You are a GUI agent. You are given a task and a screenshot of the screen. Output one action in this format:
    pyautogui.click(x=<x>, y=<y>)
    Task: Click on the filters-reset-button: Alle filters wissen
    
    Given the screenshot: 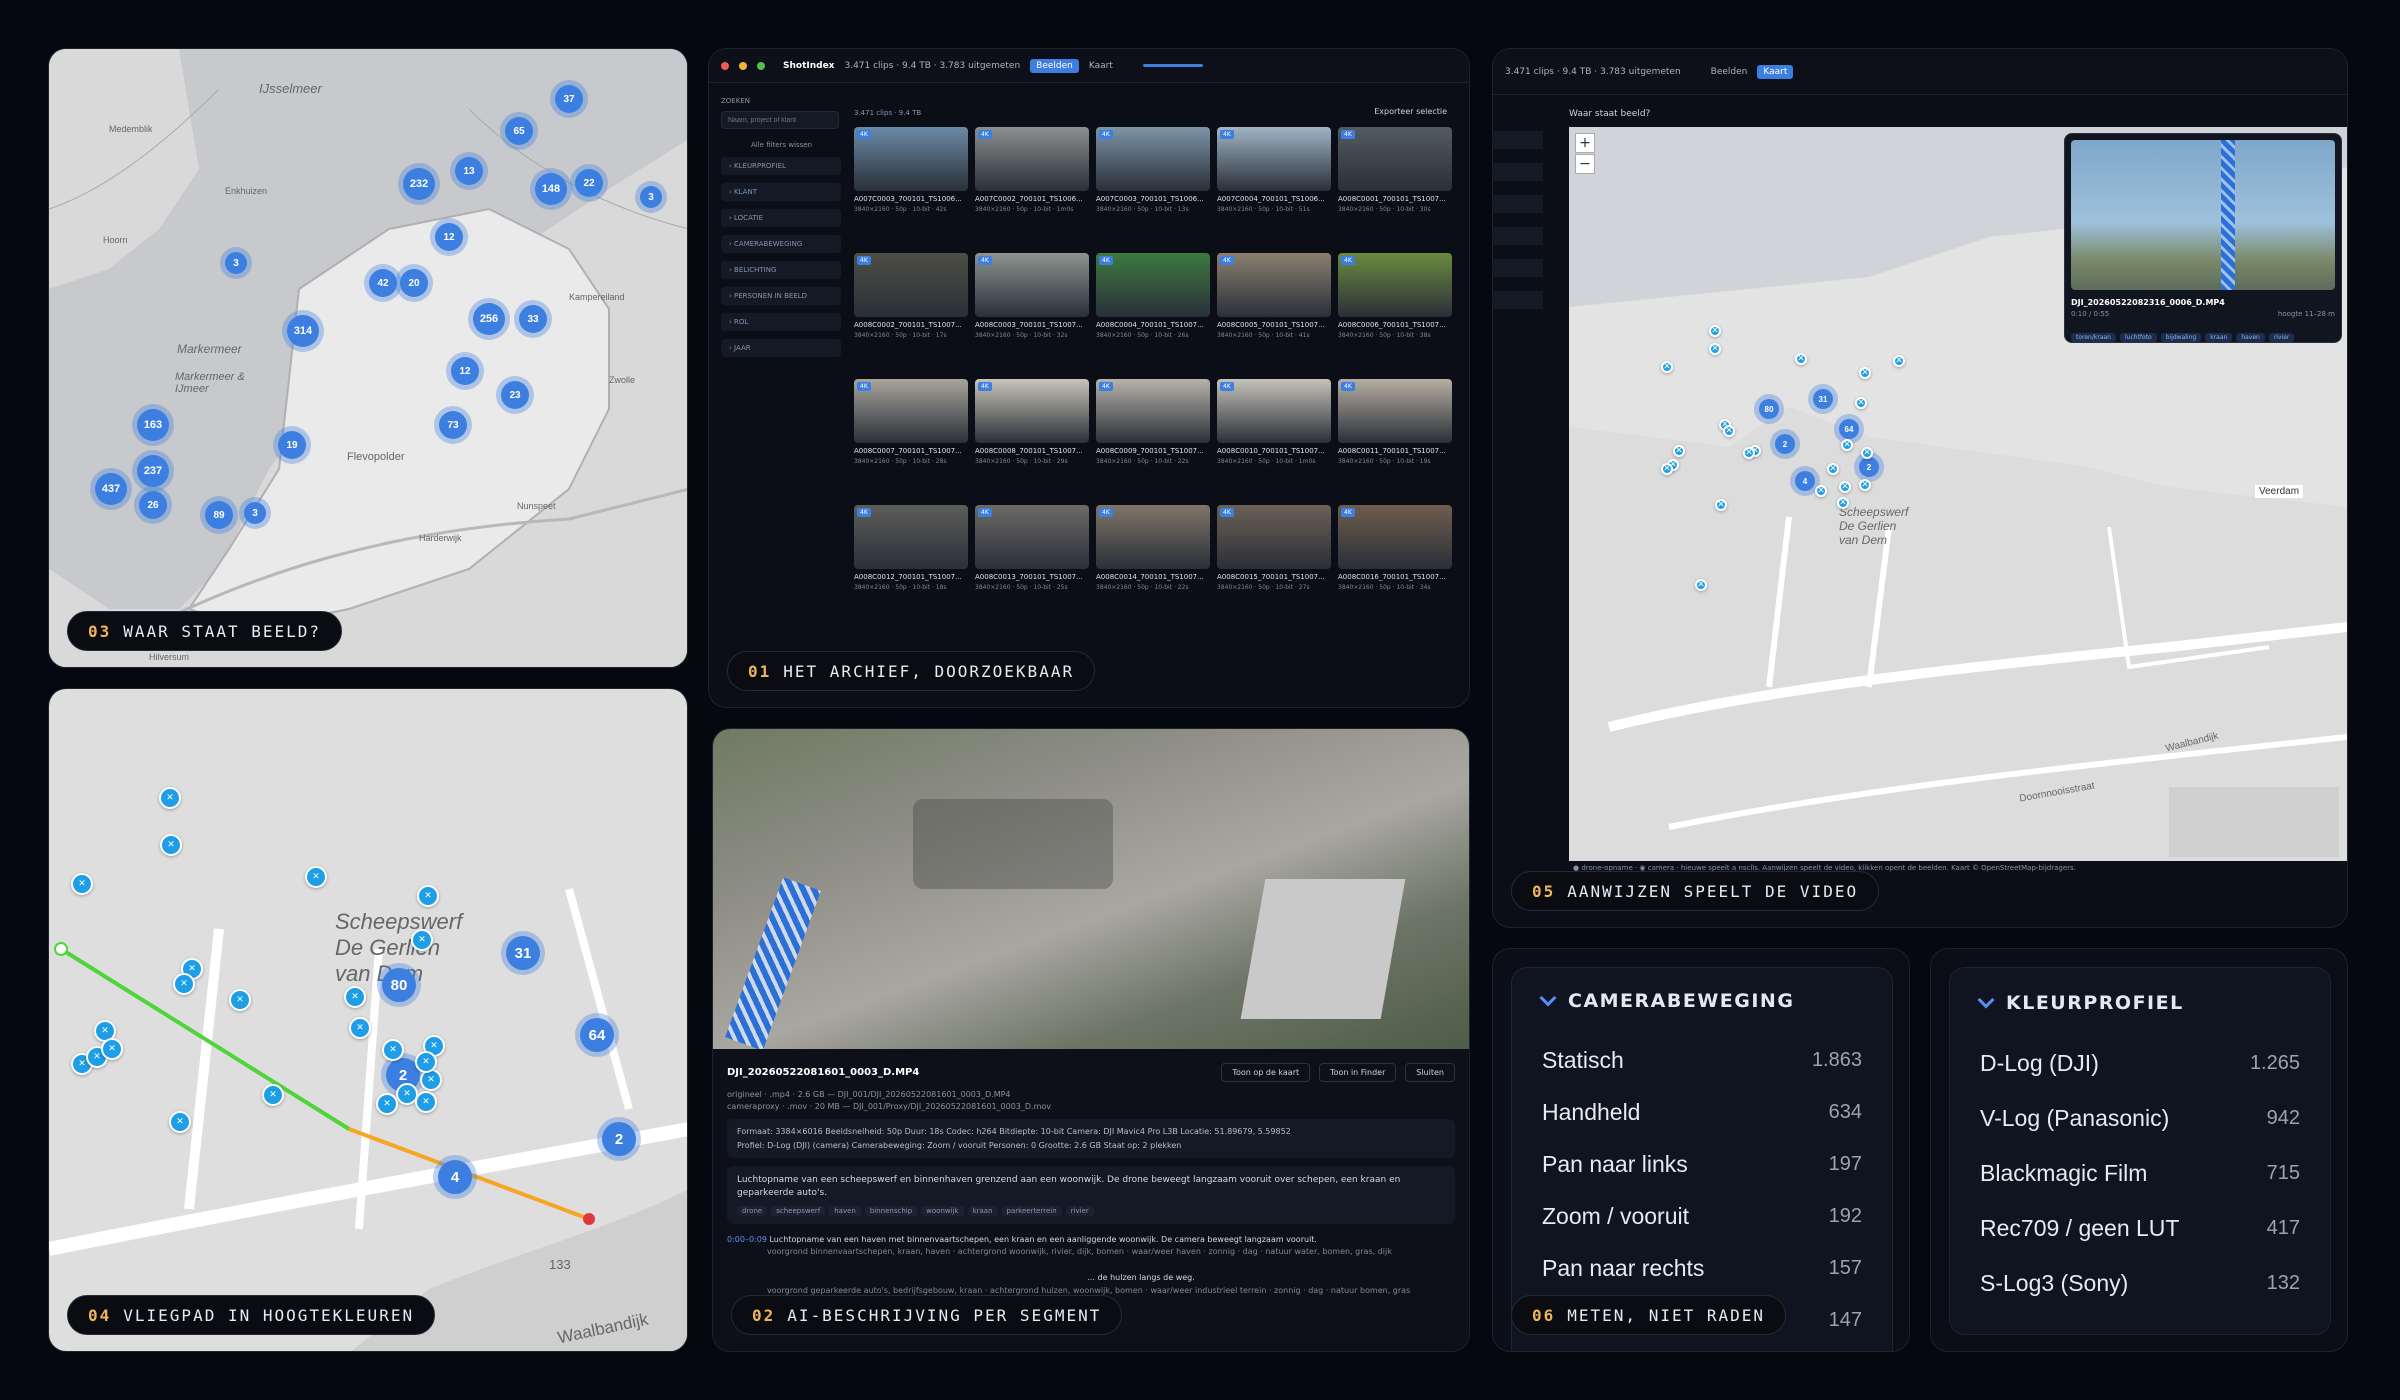 What is the action you would take?
    pyautogui.click(x=781, y=145)
    